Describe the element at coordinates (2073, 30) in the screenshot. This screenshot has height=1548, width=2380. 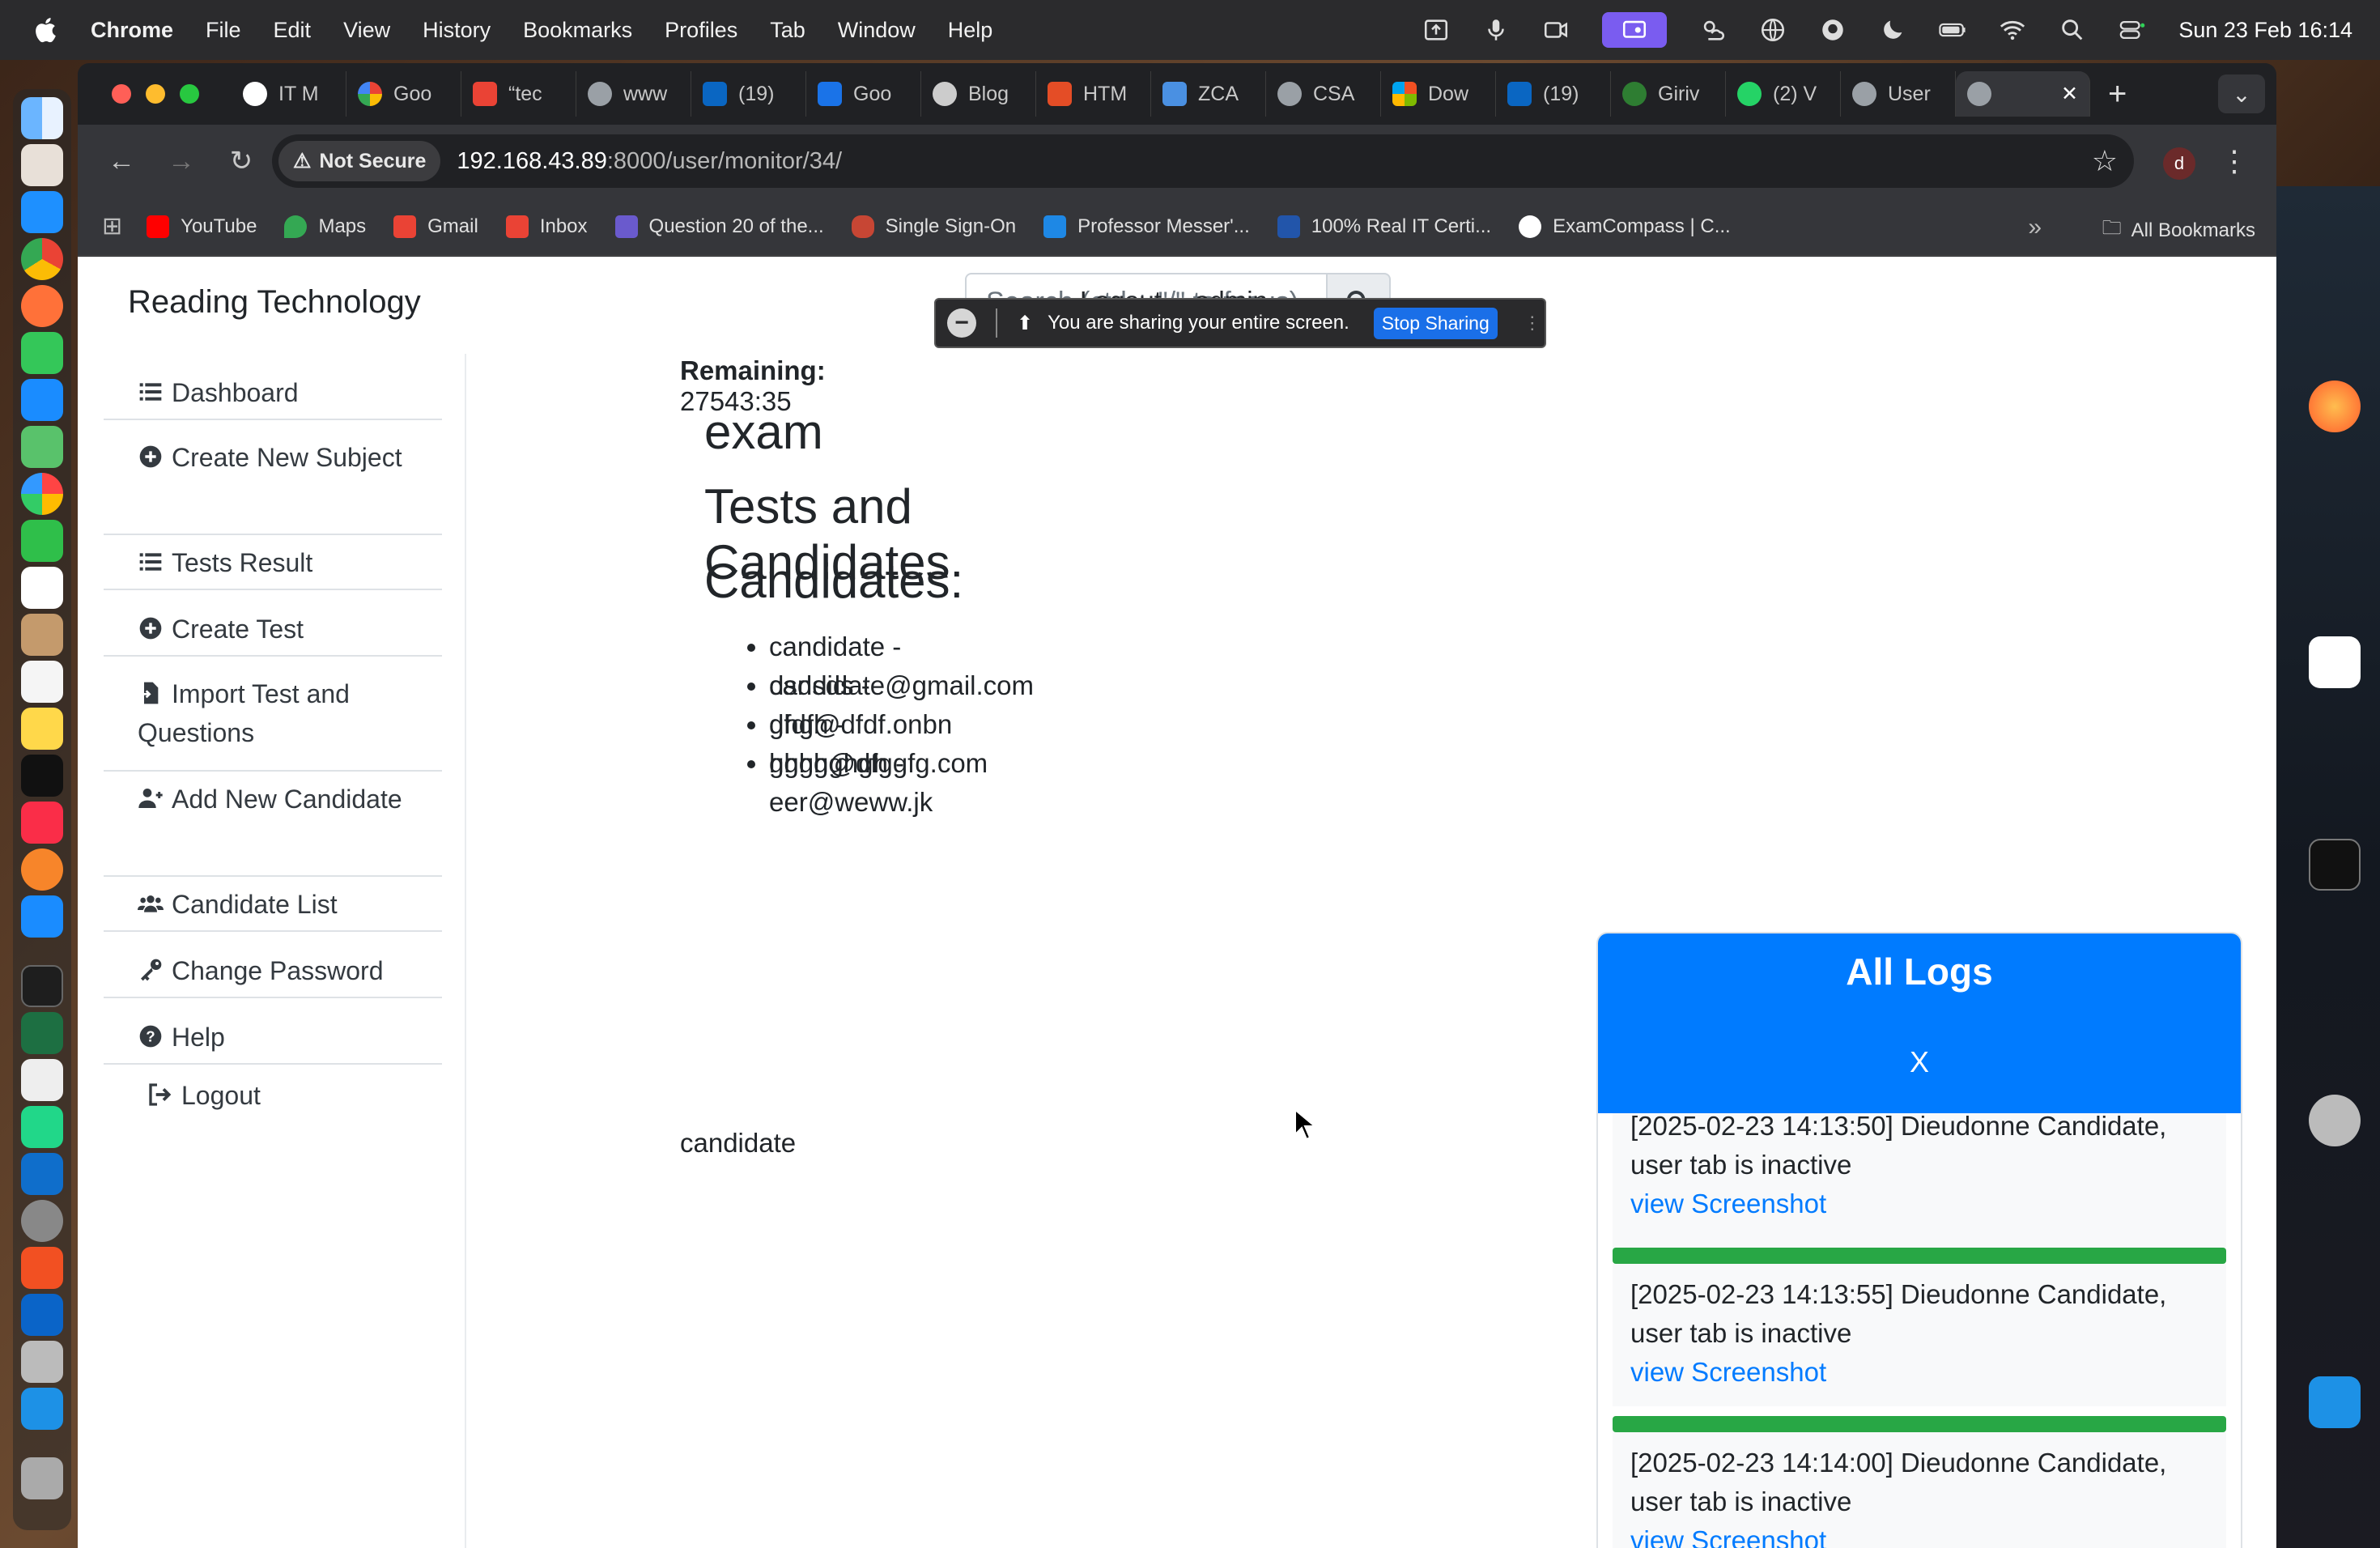
I see `spotlight-search-icon` at that location.